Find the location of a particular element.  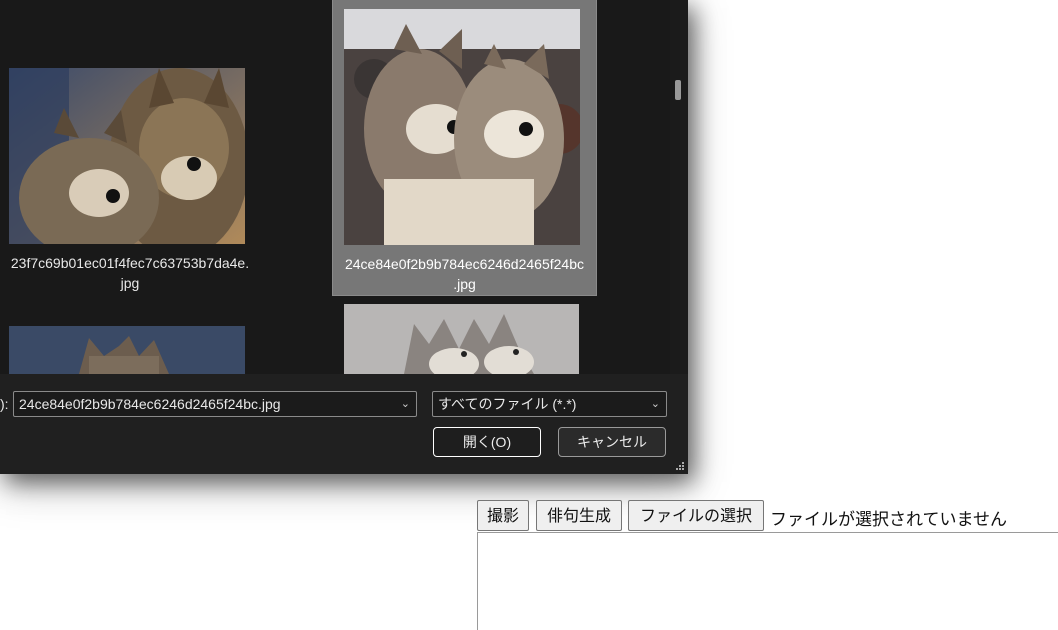

file-name-line1: 23f7c69b01ec01f4fec7c63753b7da4e. is located at coordinates (130, 263).